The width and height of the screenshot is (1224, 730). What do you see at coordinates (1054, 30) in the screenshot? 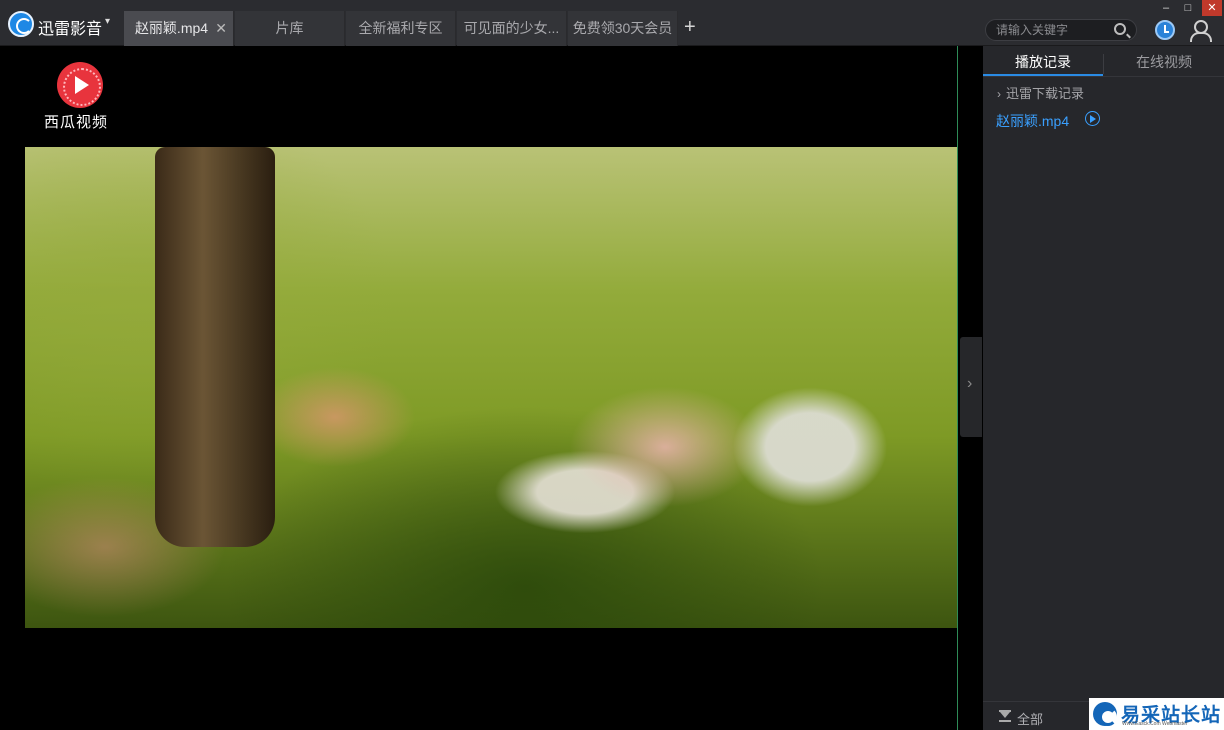
I see `search-input` at bounding box center [1054, 30].